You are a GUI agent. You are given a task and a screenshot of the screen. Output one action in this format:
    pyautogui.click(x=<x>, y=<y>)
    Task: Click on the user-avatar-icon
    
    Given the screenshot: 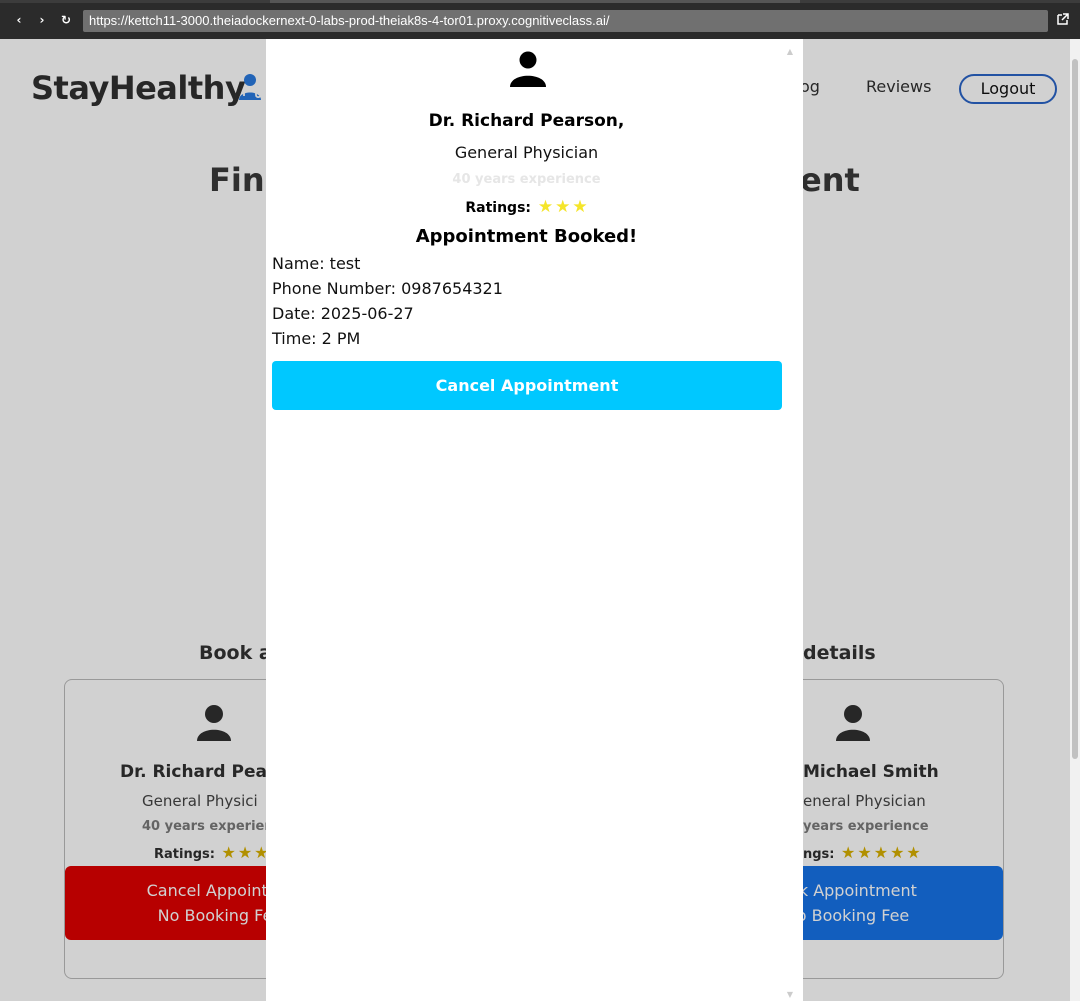 What is the action you would take?
    pyautogui.click(x=528, y=69)
    